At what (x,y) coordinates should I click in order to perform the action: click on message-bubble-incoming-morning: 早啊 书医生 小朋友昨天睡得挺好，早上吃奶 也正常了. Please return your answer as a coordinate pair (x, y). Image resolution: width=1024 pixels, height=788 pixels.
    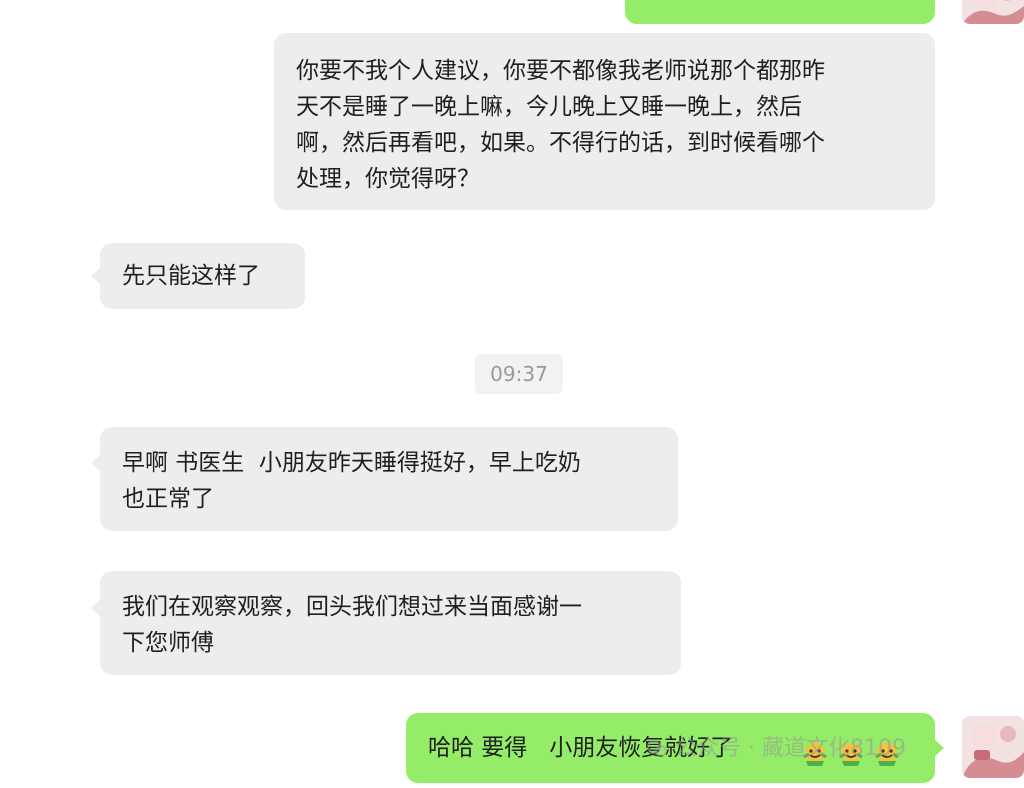
    Looking at the image, I should click on (389, 479).